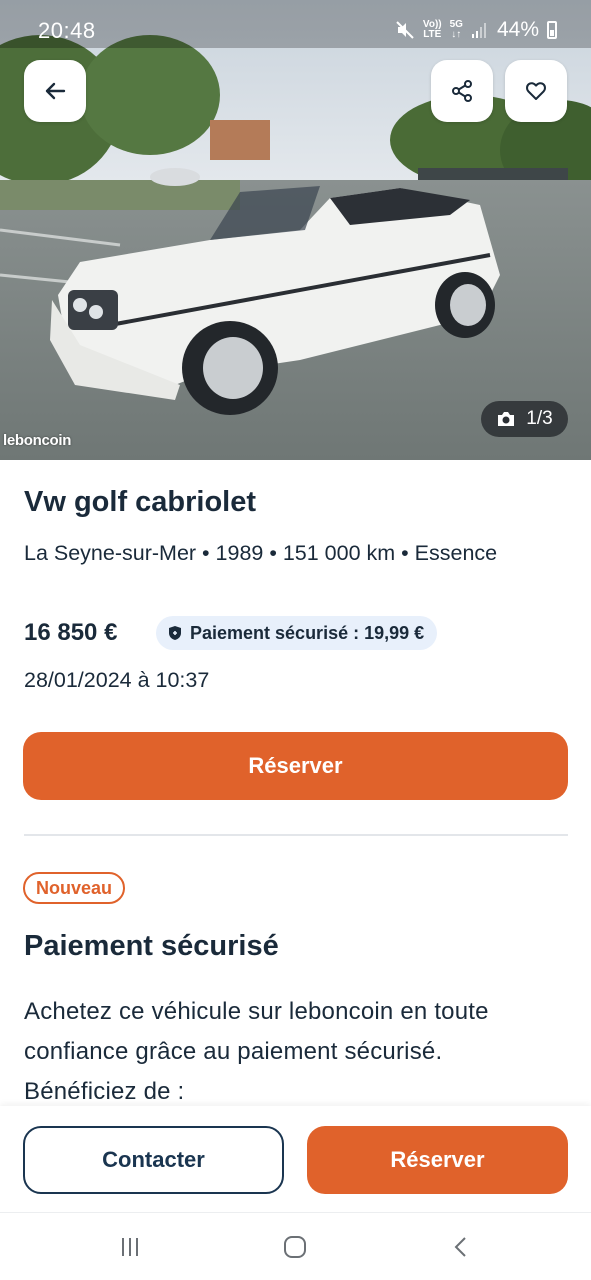 This screenshot has width=591, height=1280. Describe the element at coordinates (71, 632) in the screenshot. I see `listing-price: 16 850 €` at that location.